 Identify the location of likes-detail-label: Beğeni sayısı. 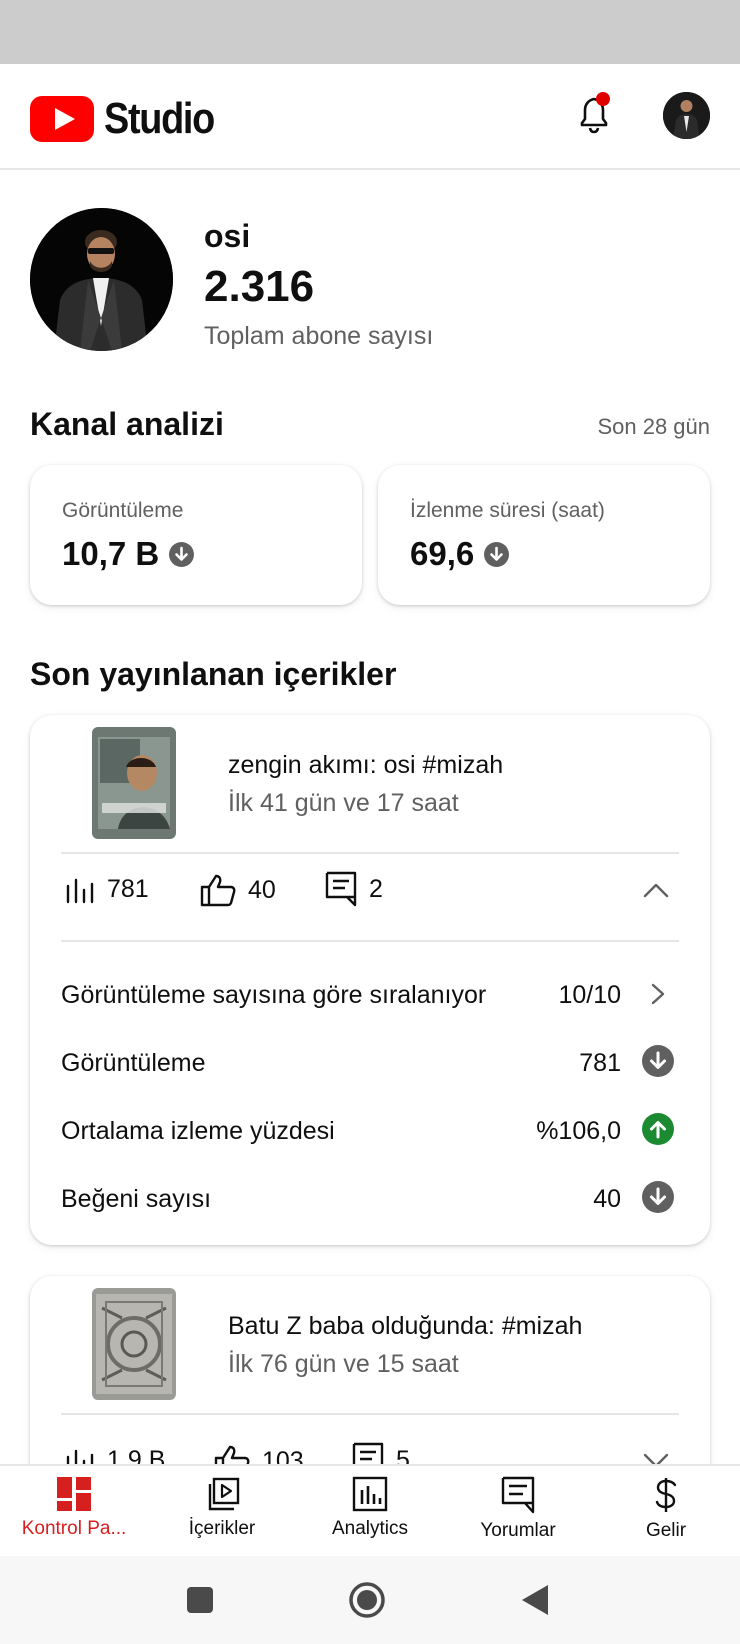
(136, 1199).